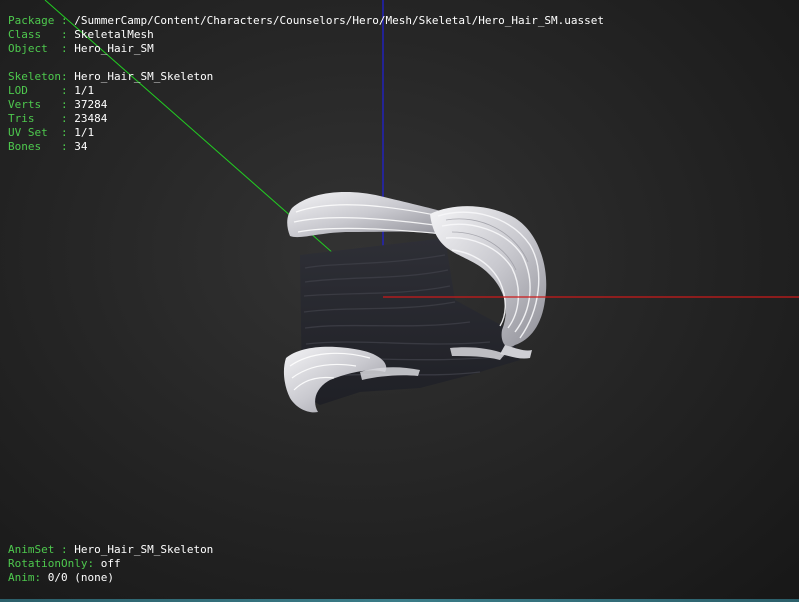  Describe the element at coordinates (306, 105) in the screenshot. I see `info-row: Verts : 37284` at that location.